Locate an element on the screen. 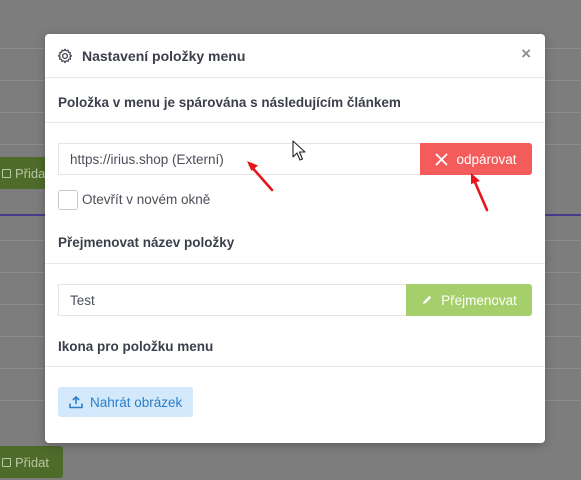 The width and height of the screenshot is (581, 480). upload-image-label: Nahrát obrázek is located at coordinates (136, 402).